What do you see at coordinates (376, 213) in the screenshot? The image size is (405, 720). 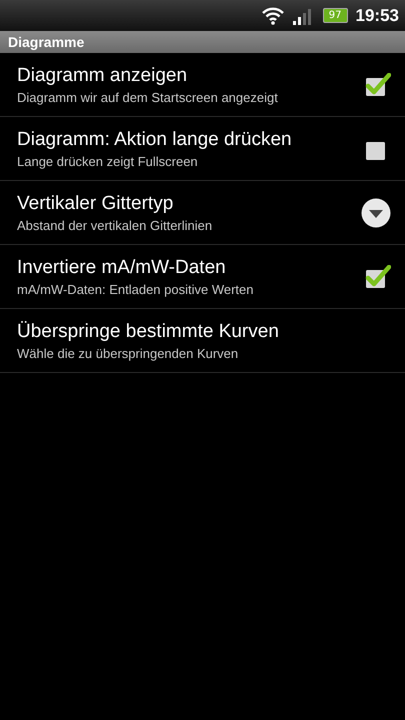 I see `dropdown-icon` at bounding box center [376, 213].